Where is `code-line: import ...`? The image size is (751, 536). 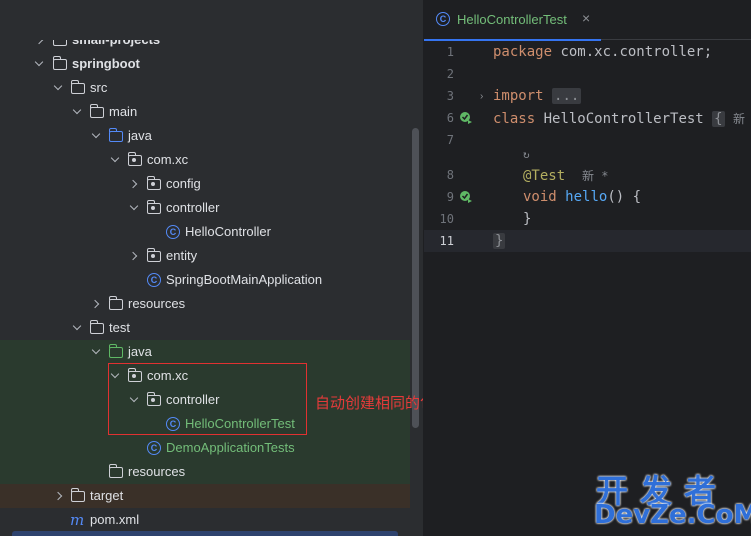
code-line: import ... is located at coordinates (537, 96).